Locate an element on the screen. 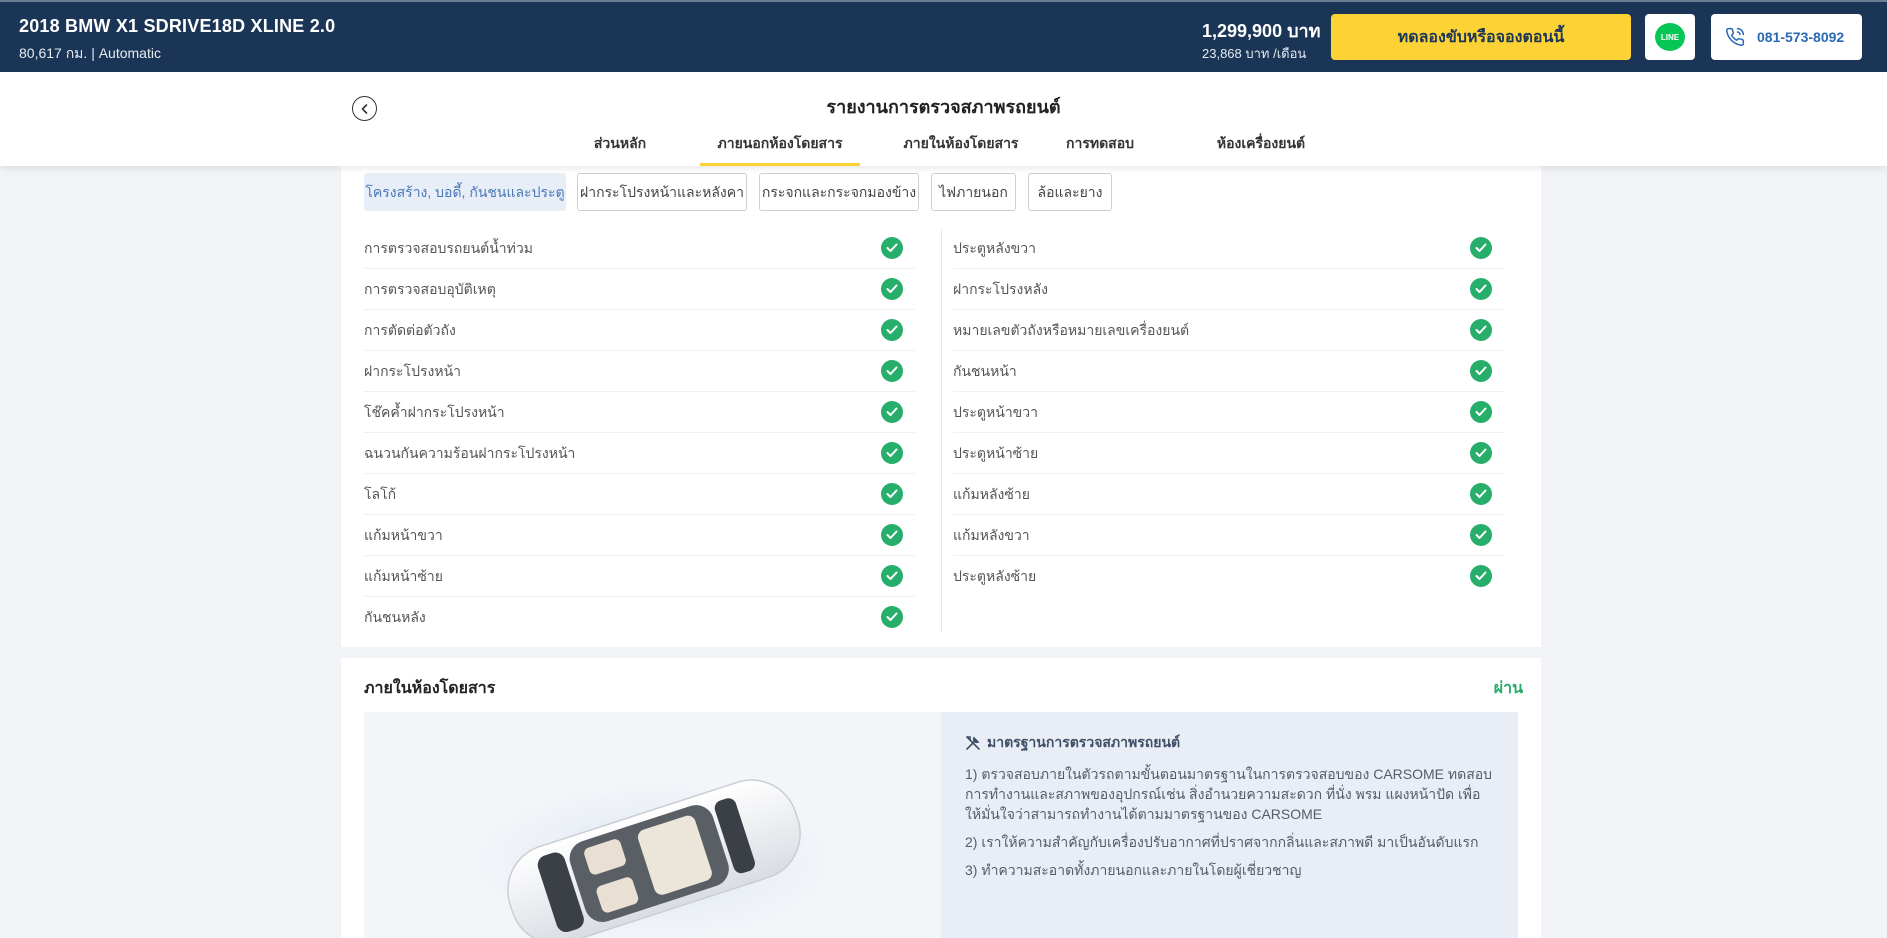  inspection-item-label: กันชนหลัง is located at coordinates (395, 617).